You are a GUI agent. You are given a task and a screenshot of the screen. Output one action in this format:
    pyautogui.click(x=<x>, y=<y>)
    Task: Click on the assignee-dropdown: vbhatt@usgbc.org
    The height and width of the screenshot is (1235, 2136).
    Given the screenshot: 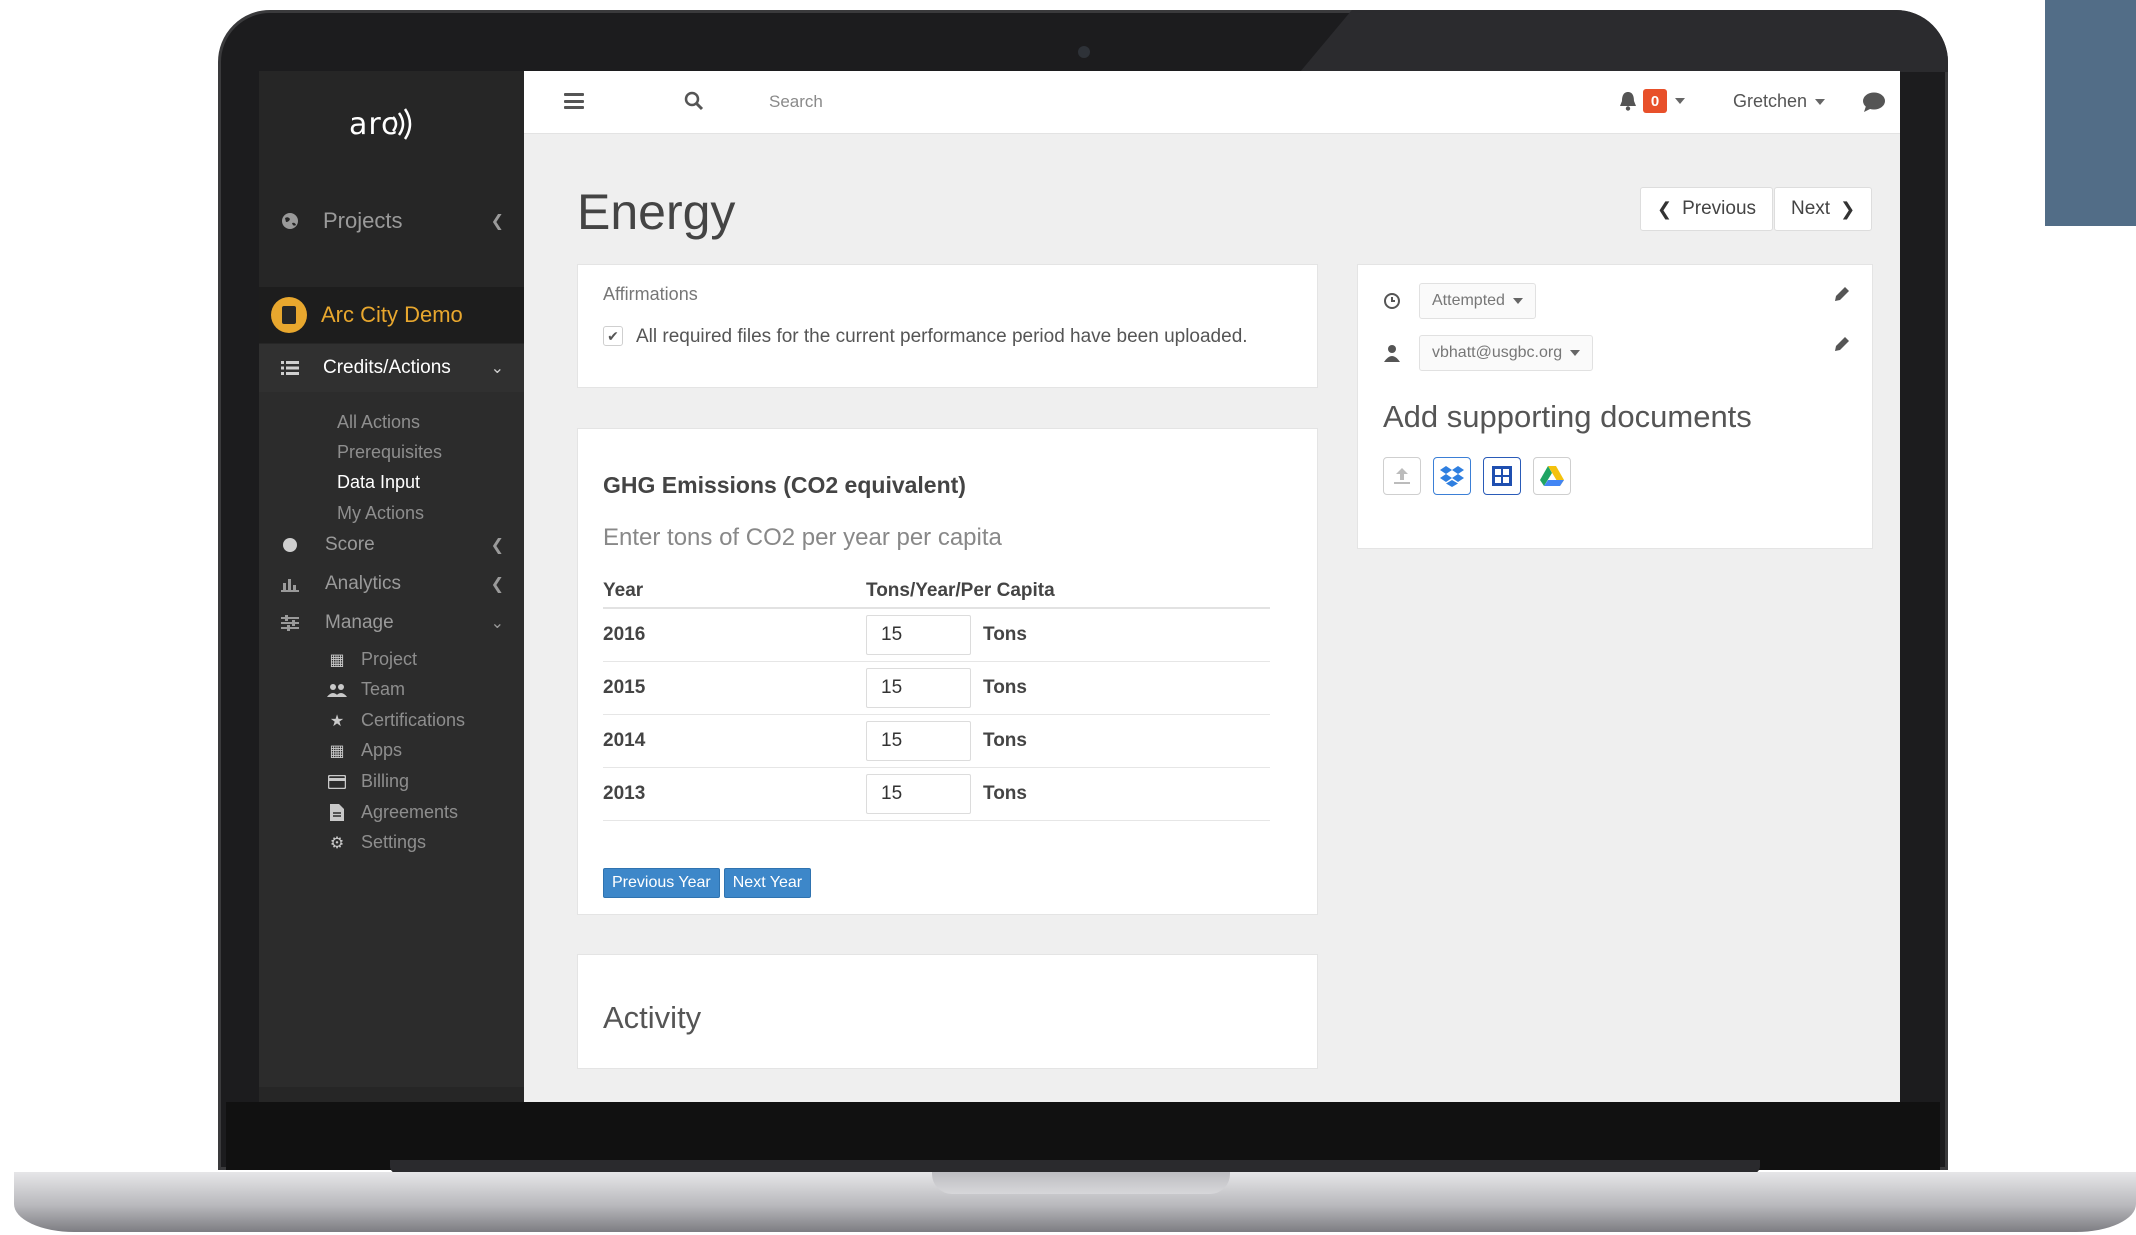 What is the action you would take?
    pyautogui.click(x=1506, y=353)
    